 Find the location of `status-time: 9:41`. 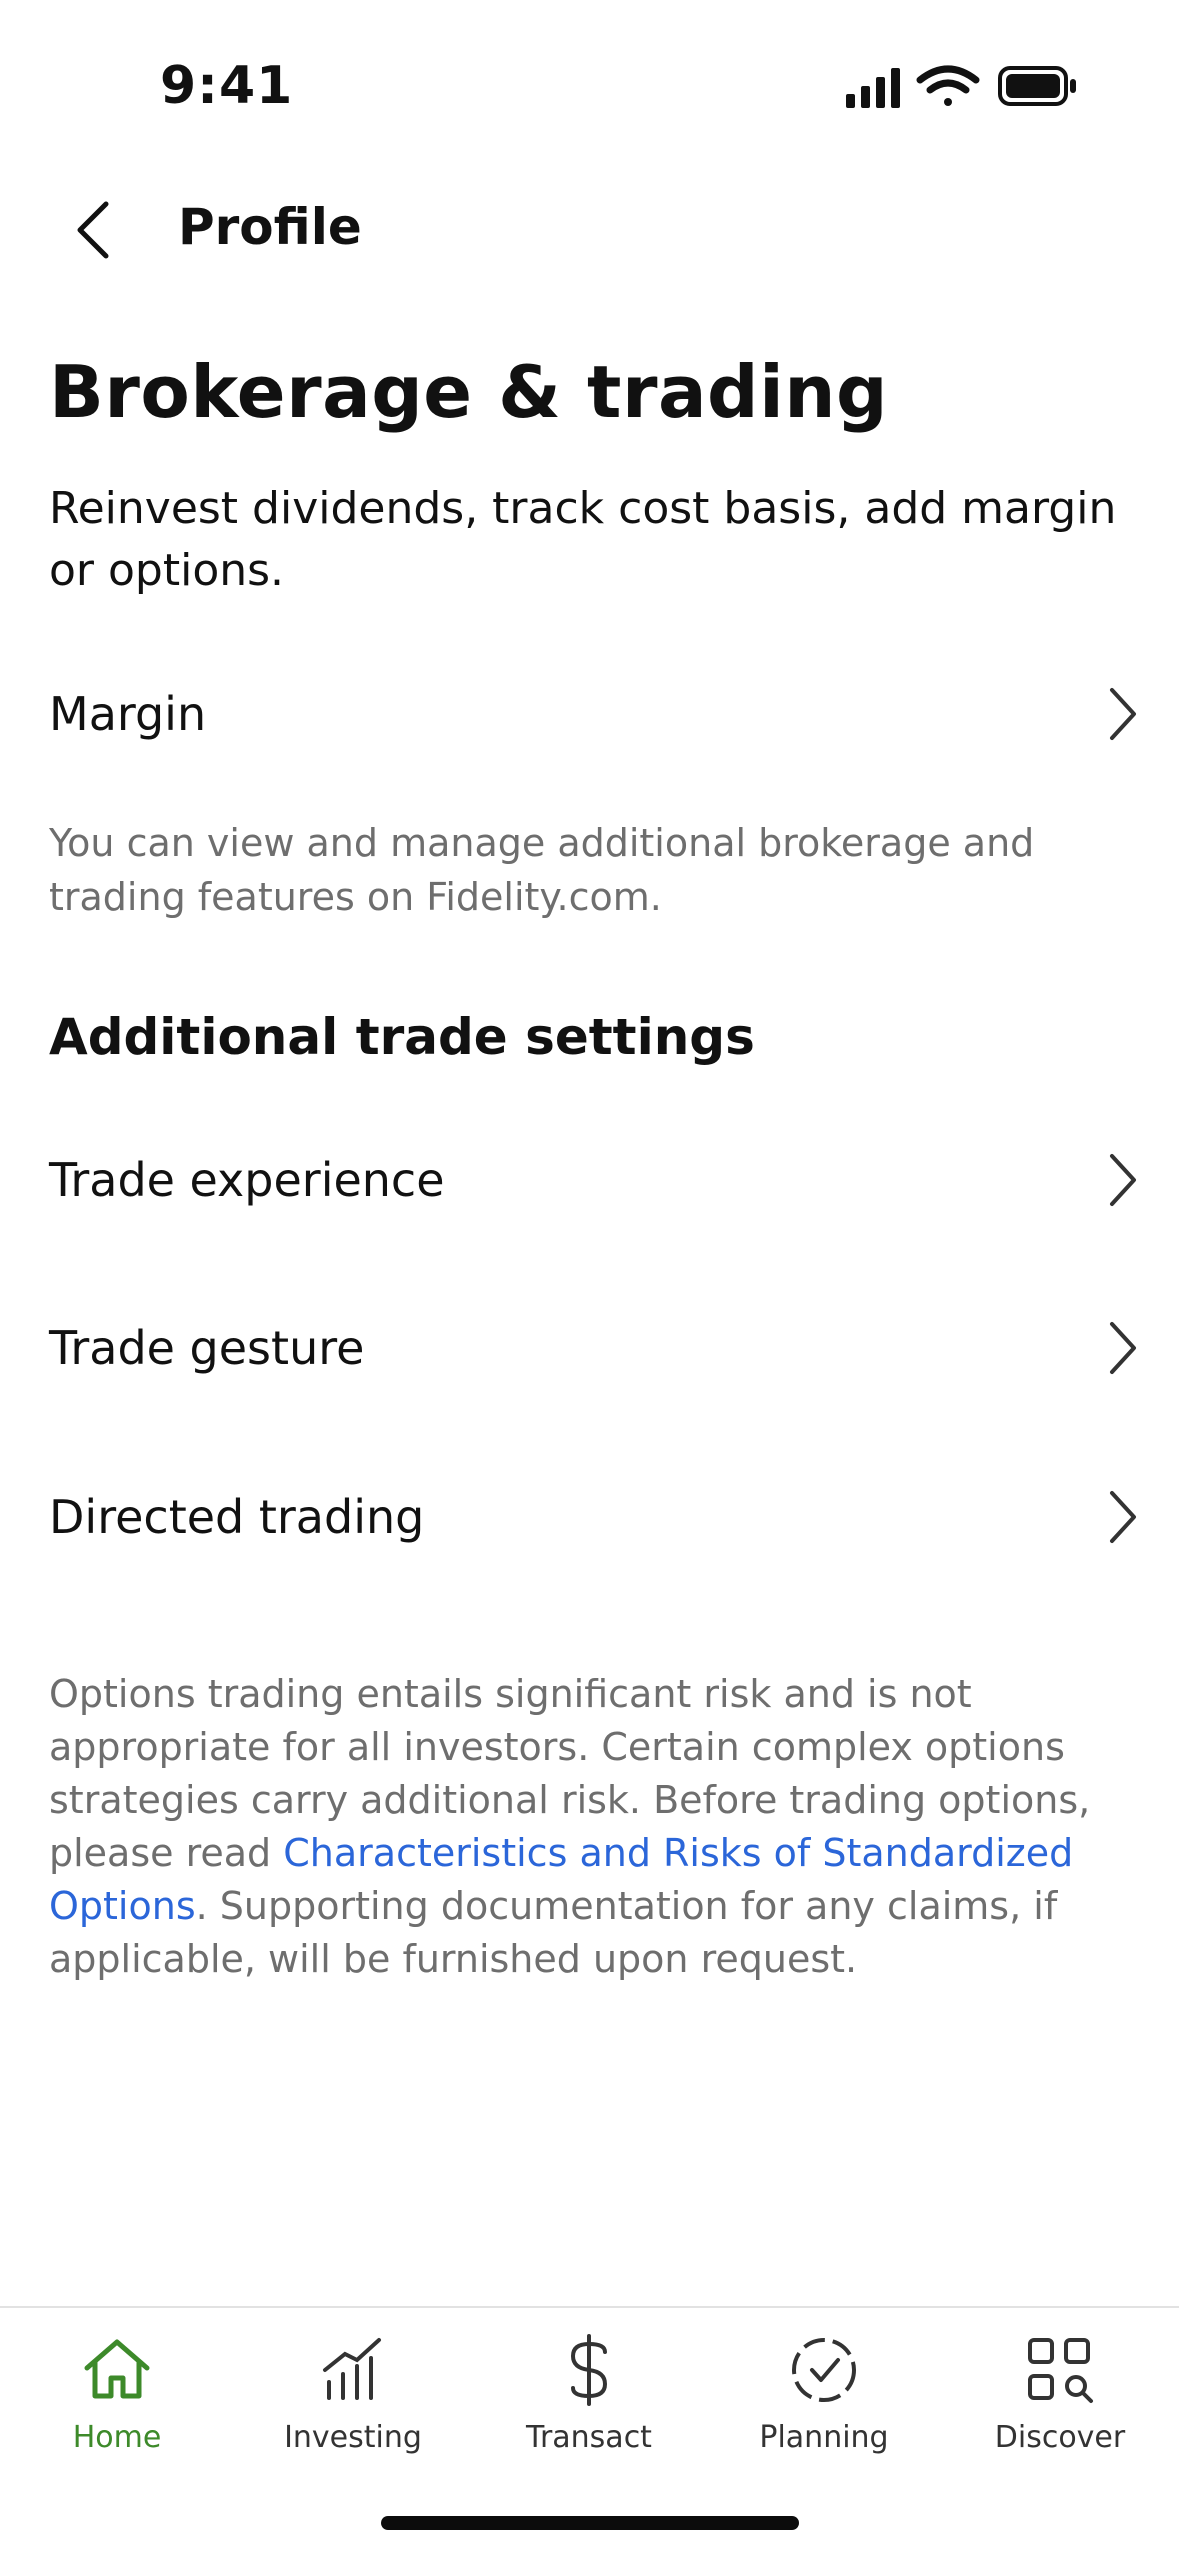

status-time: 9:41 is located at coordinates (227, 86).